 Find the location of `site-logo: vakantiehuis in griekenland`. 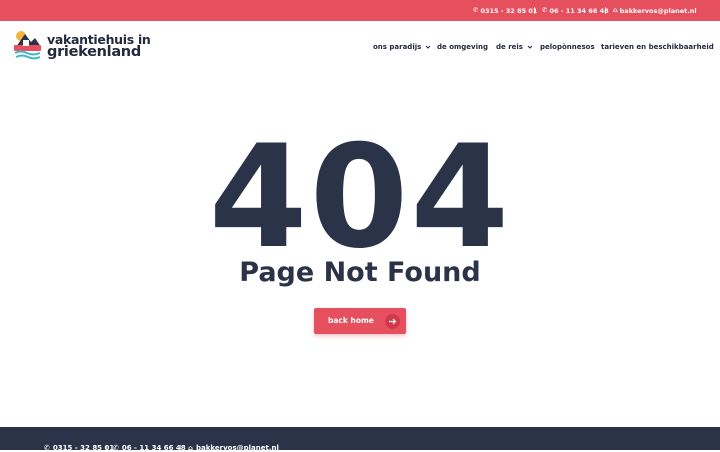

site-logo: vakantiehuis in griekenland is located at coordinates (82, 48).